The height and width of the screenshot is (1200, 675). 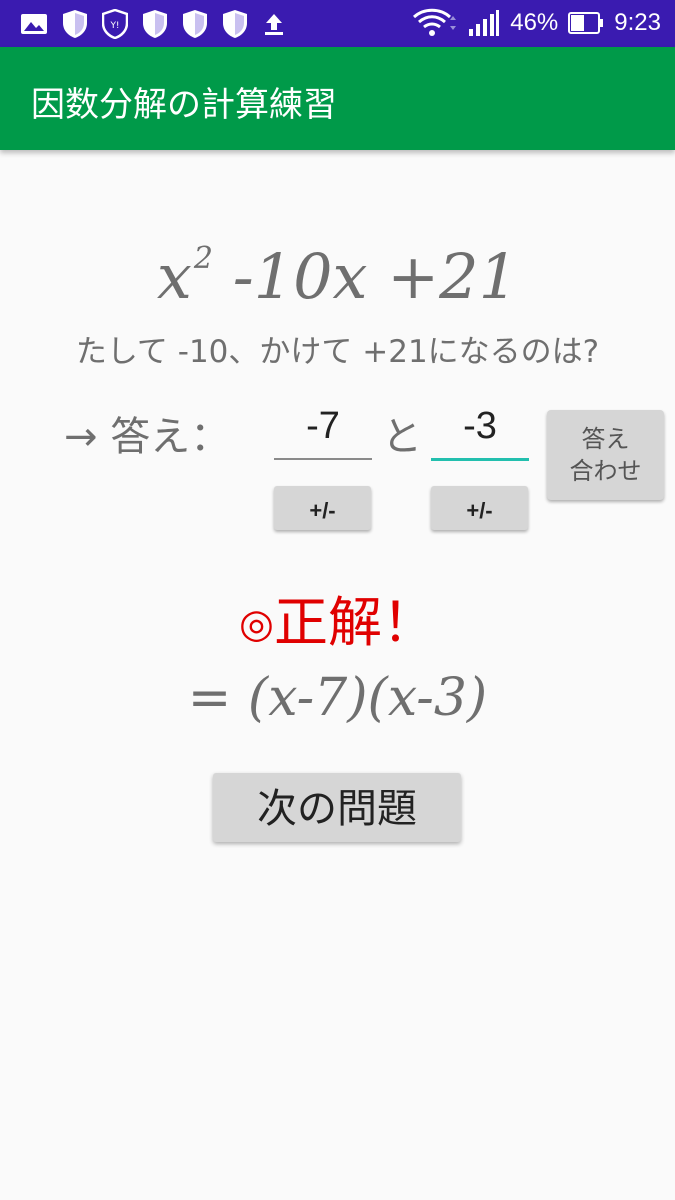 What do you see at coordinates (322, 508) in the screenshot?
I see `sign-toggle-button-1: +/-` at bounding box center [322, 508].